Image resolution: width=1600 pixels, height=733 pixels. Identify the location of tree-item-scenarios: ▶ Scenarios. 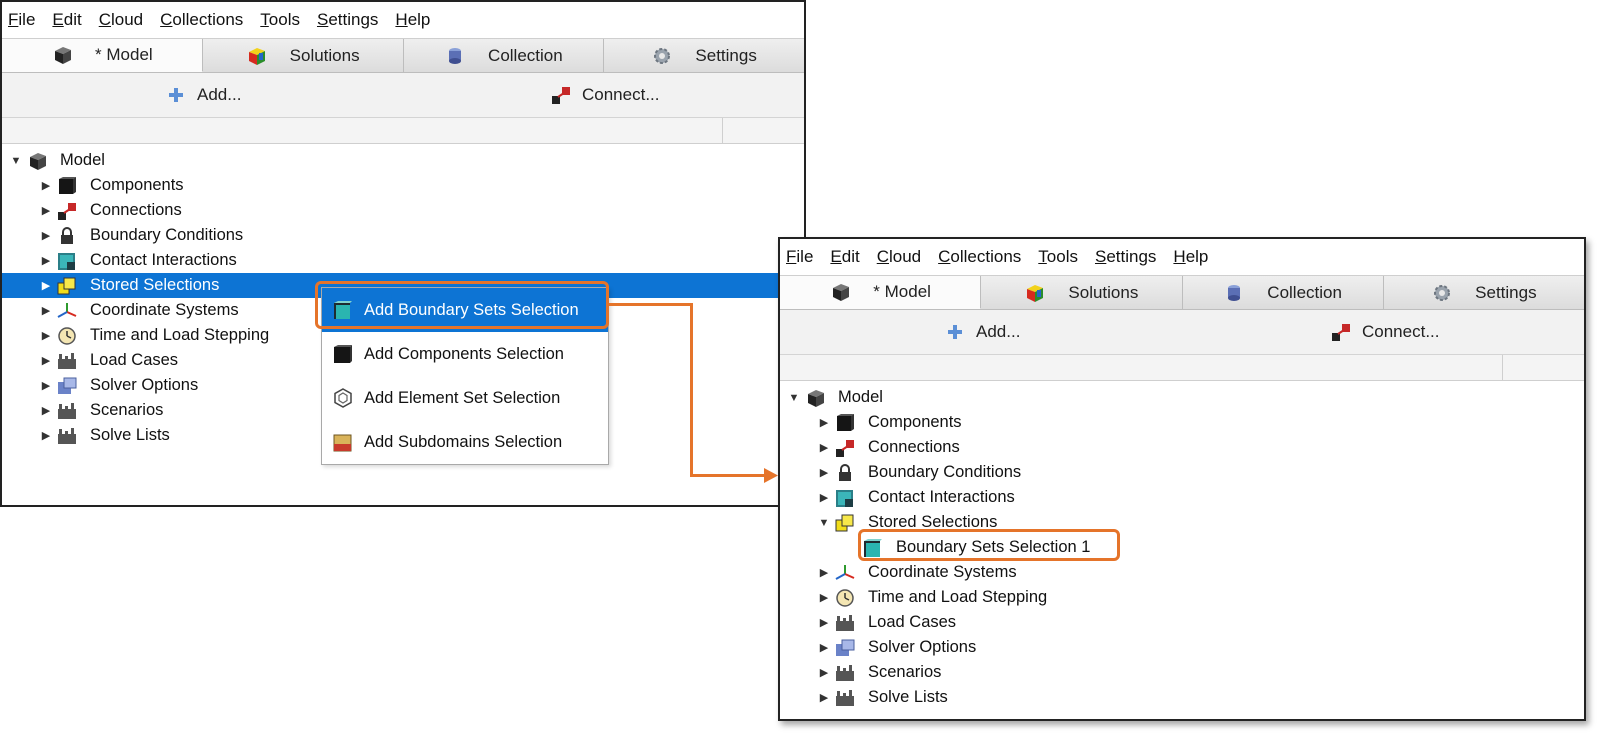
(1182, 672).